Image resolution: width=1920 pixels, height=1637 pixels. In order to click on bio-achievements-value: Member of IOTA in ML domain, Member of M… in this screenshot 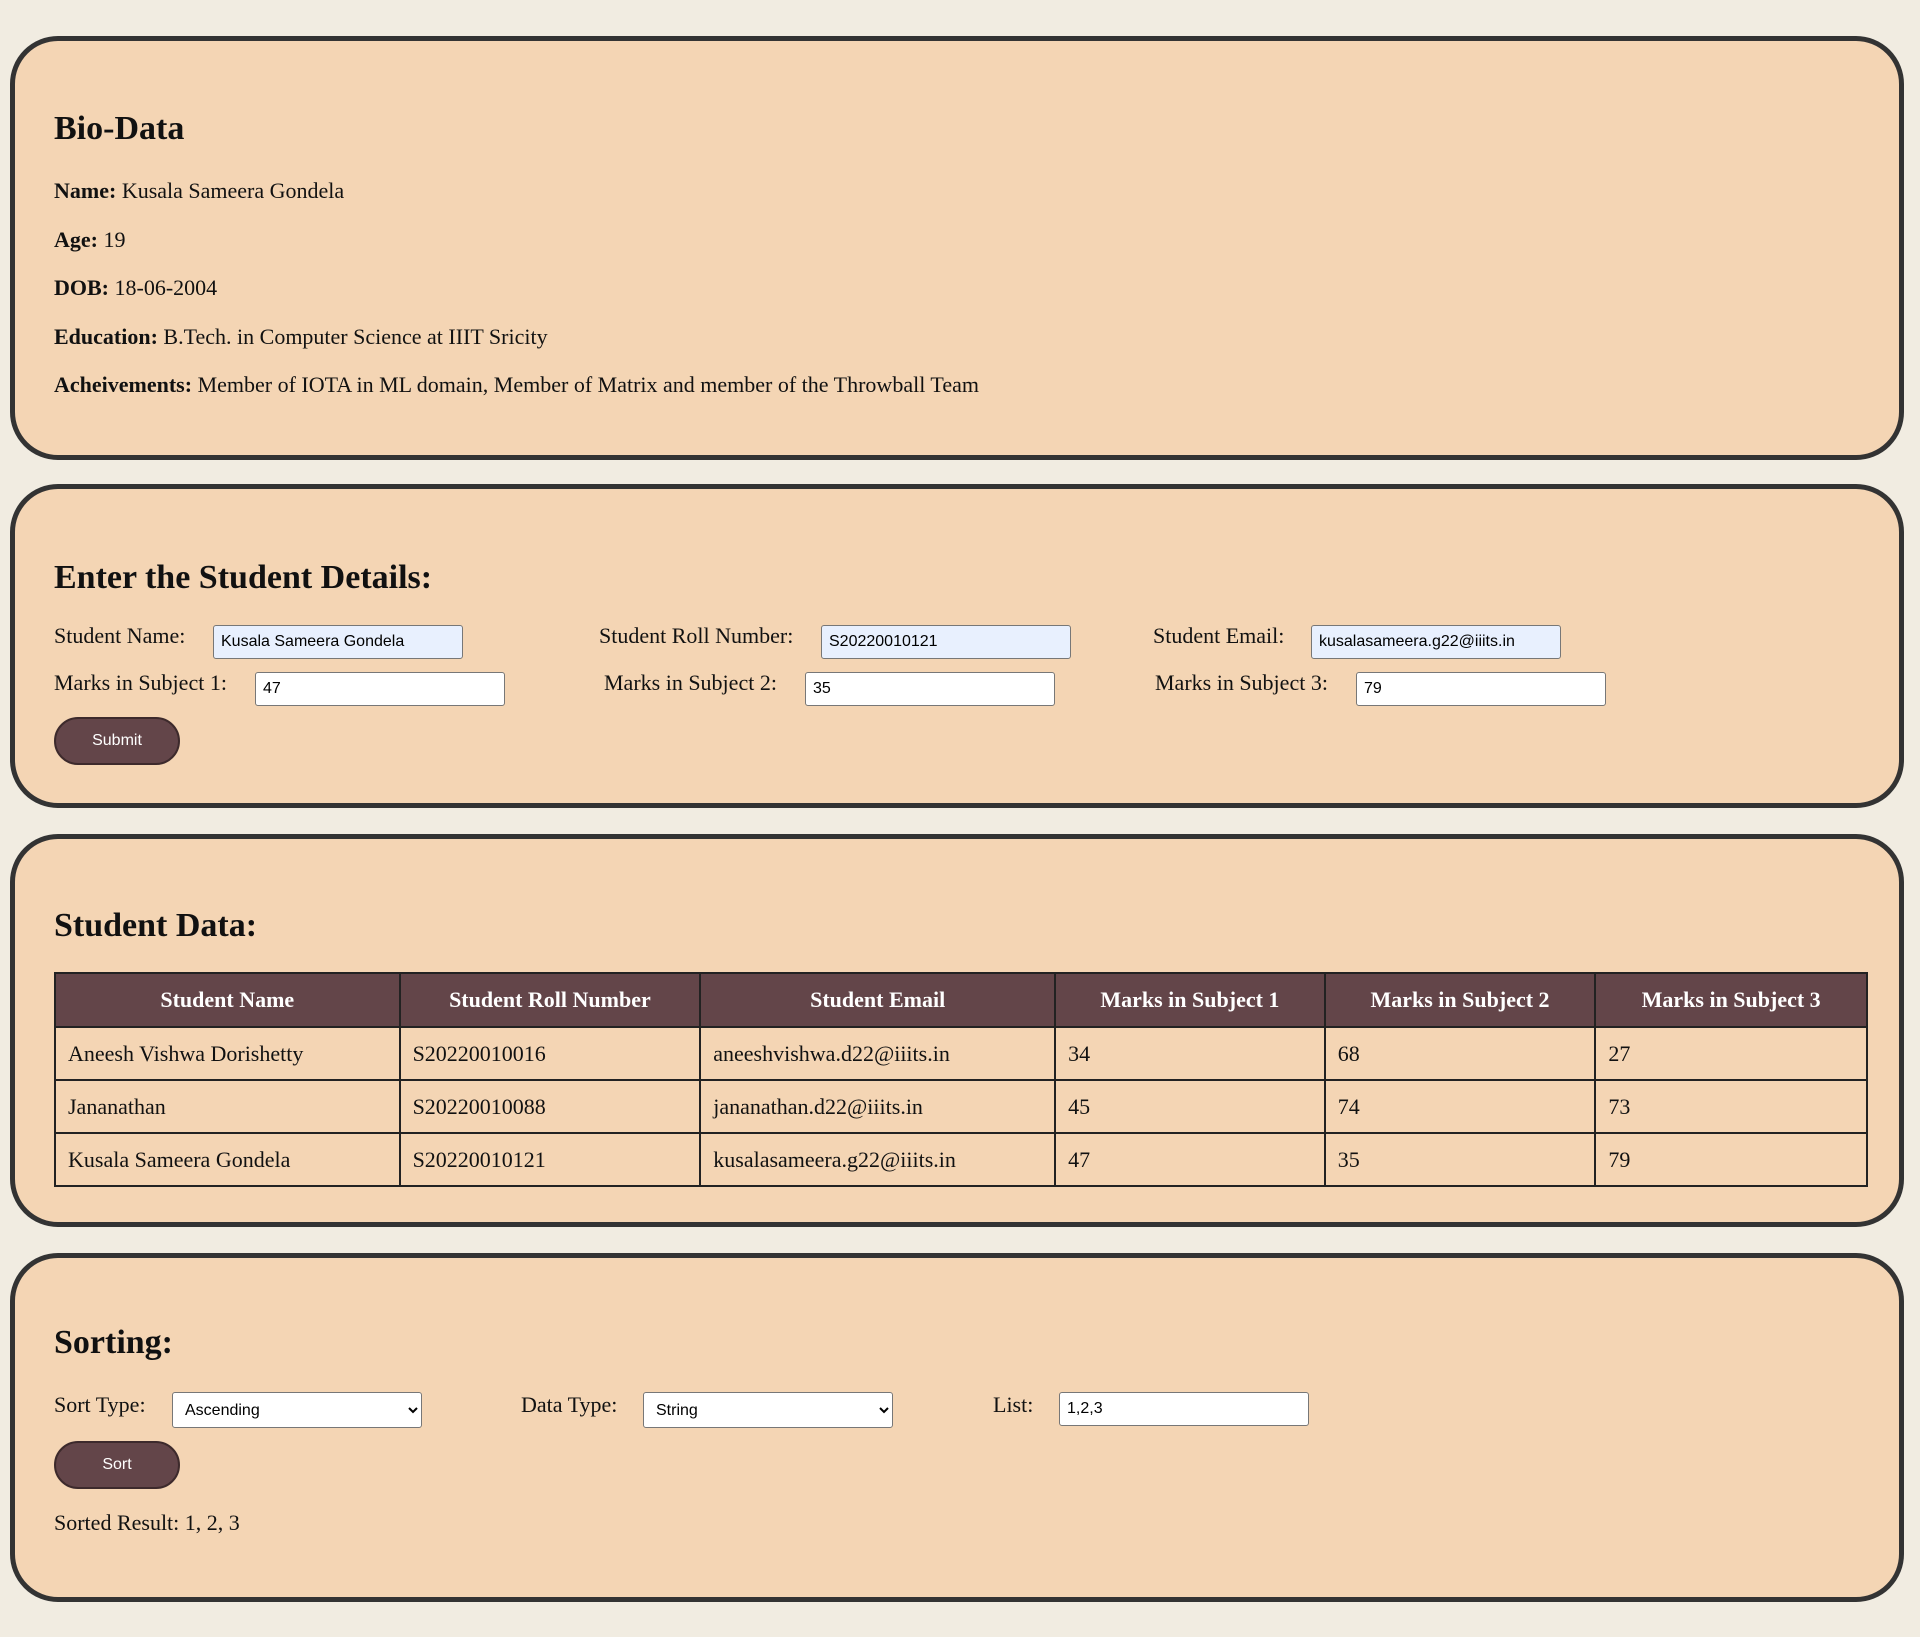, I will do `click(588, 384)`.